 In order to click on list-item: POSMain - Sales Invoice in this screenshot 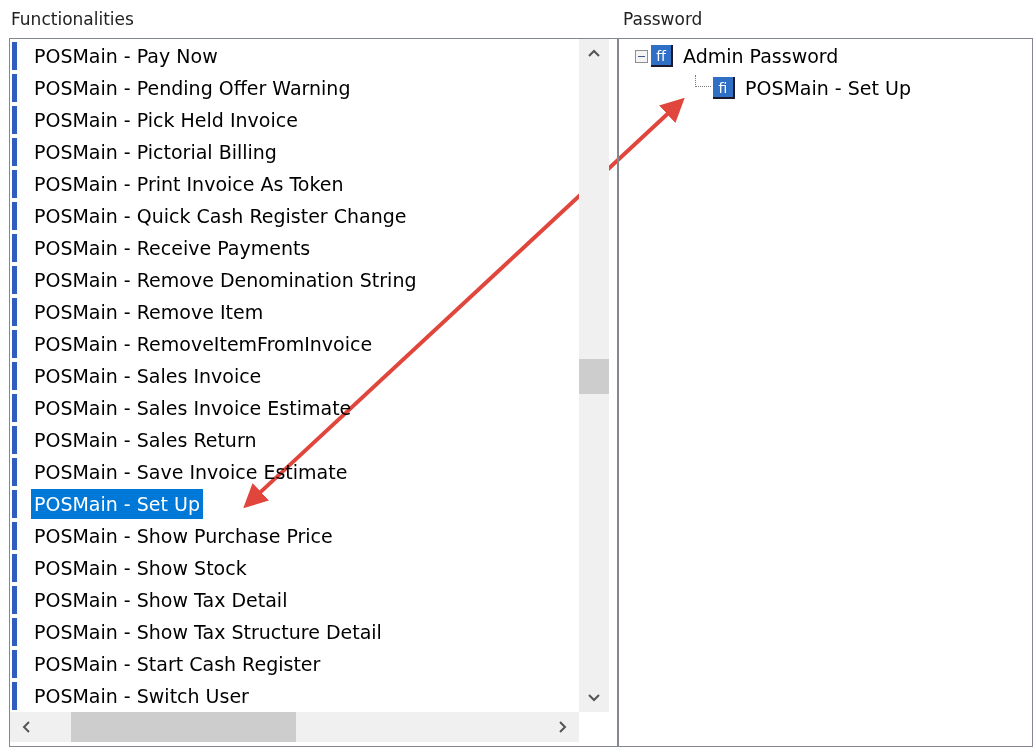, I will do `click(148, 376)`.